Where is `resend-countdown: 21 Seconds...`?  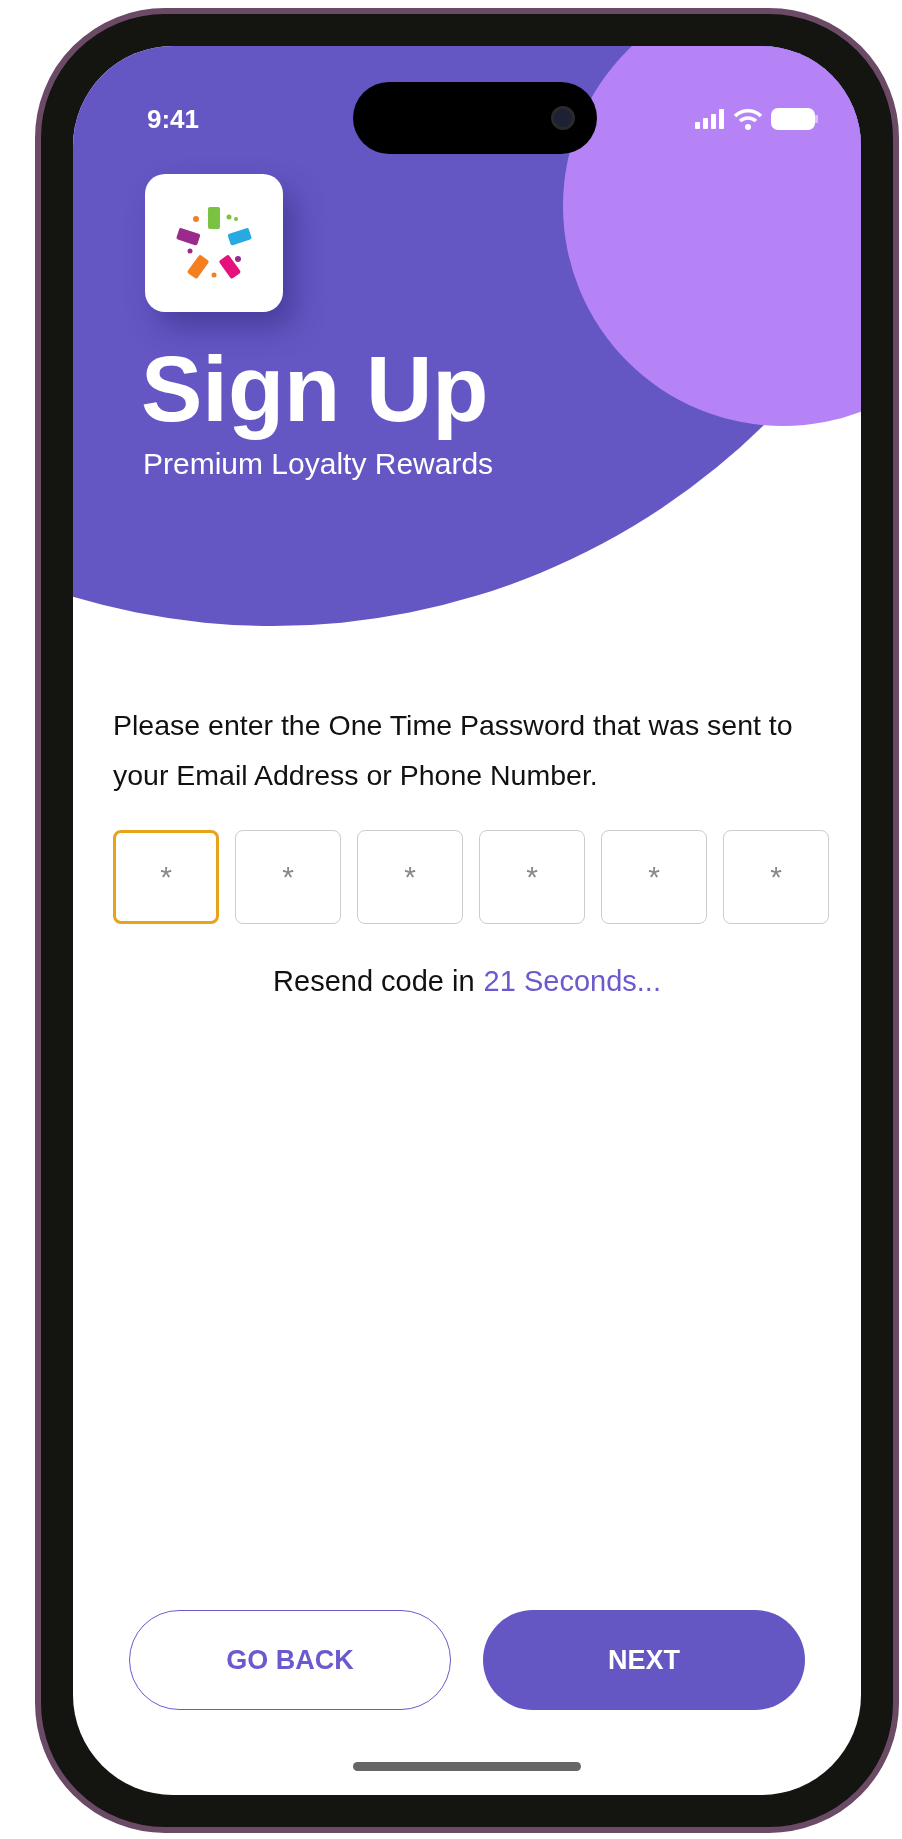
resend-countdown: 21 Seconds... is located at coordinates (572, 981).